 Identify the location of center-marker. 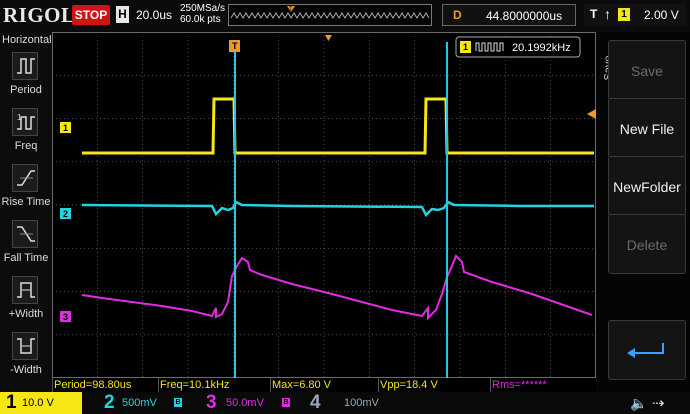
(328, 38).